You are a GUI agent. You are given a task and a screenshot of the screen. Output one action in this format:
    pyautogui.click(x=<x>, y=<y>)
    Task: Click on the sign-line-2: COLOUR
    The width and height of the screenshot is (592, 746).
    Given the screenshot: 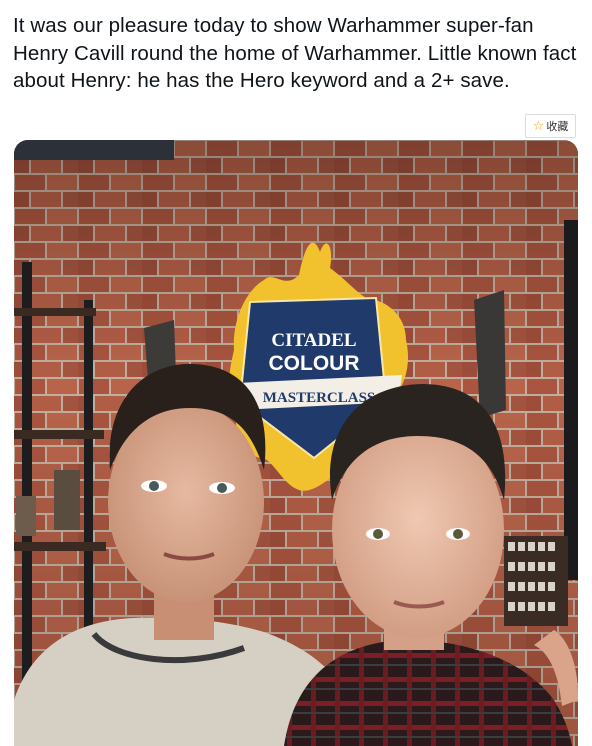 What is the action you would take?
    pyautogui.click(x=314, y=363)
    